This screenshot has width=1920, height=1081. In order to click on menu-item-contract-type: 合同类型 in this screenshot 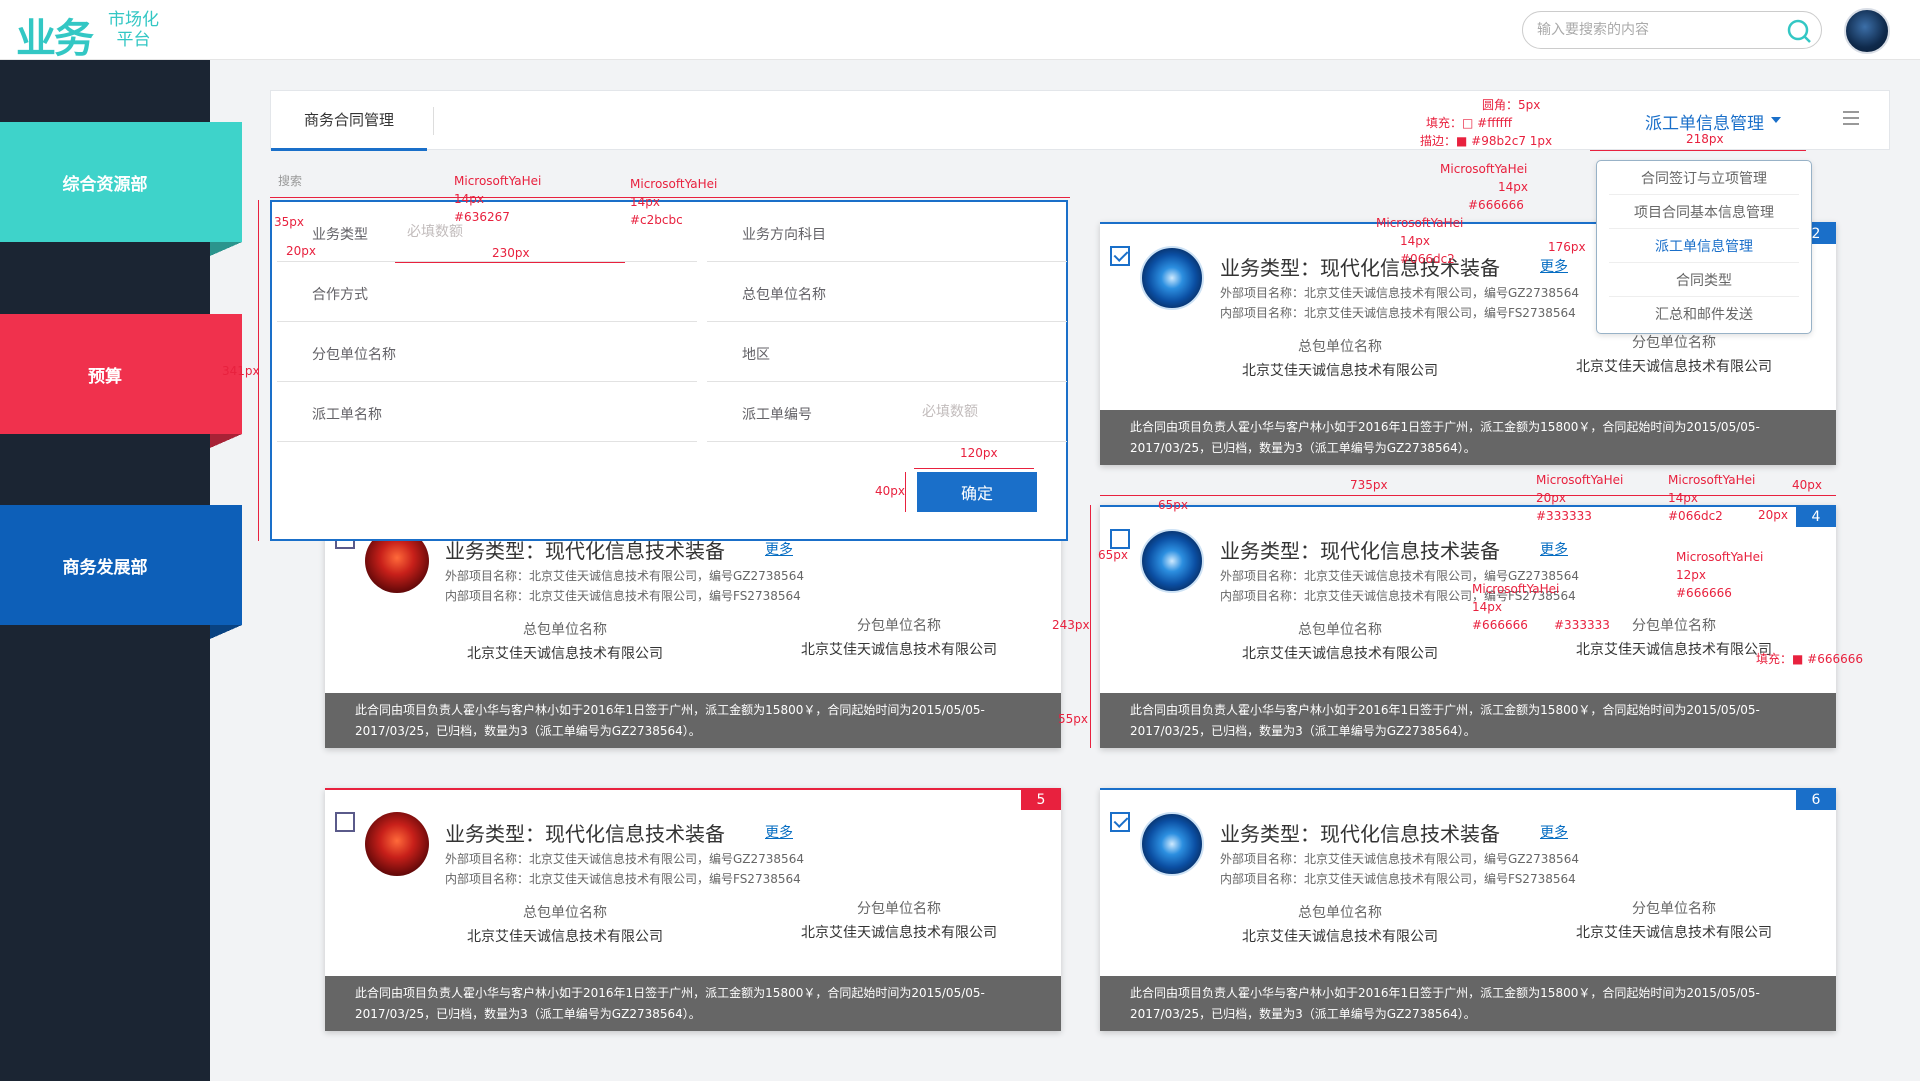, I will do `click(1704, 280)`.